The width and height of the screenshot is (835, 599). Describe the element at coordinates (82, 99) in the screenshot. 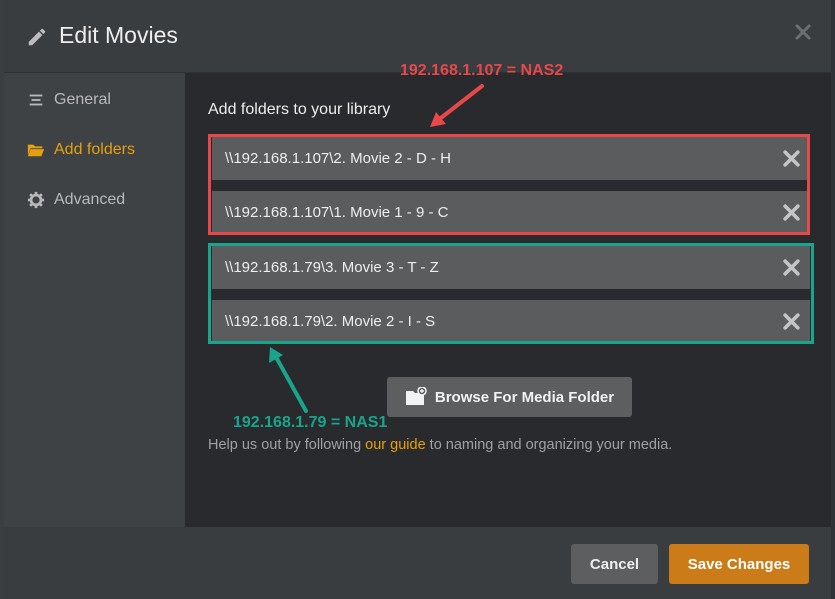

I see `sidebar-item-label: General` at that location.